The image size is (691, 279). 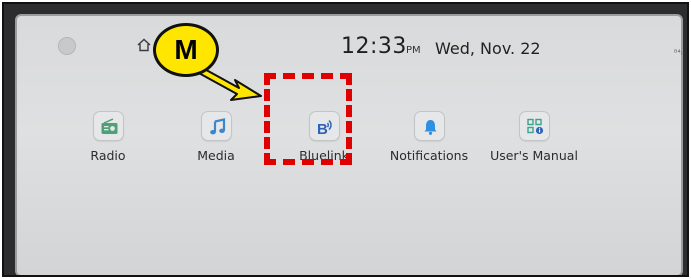 I want to click on music-note-icon, so click(x=218, y=126).